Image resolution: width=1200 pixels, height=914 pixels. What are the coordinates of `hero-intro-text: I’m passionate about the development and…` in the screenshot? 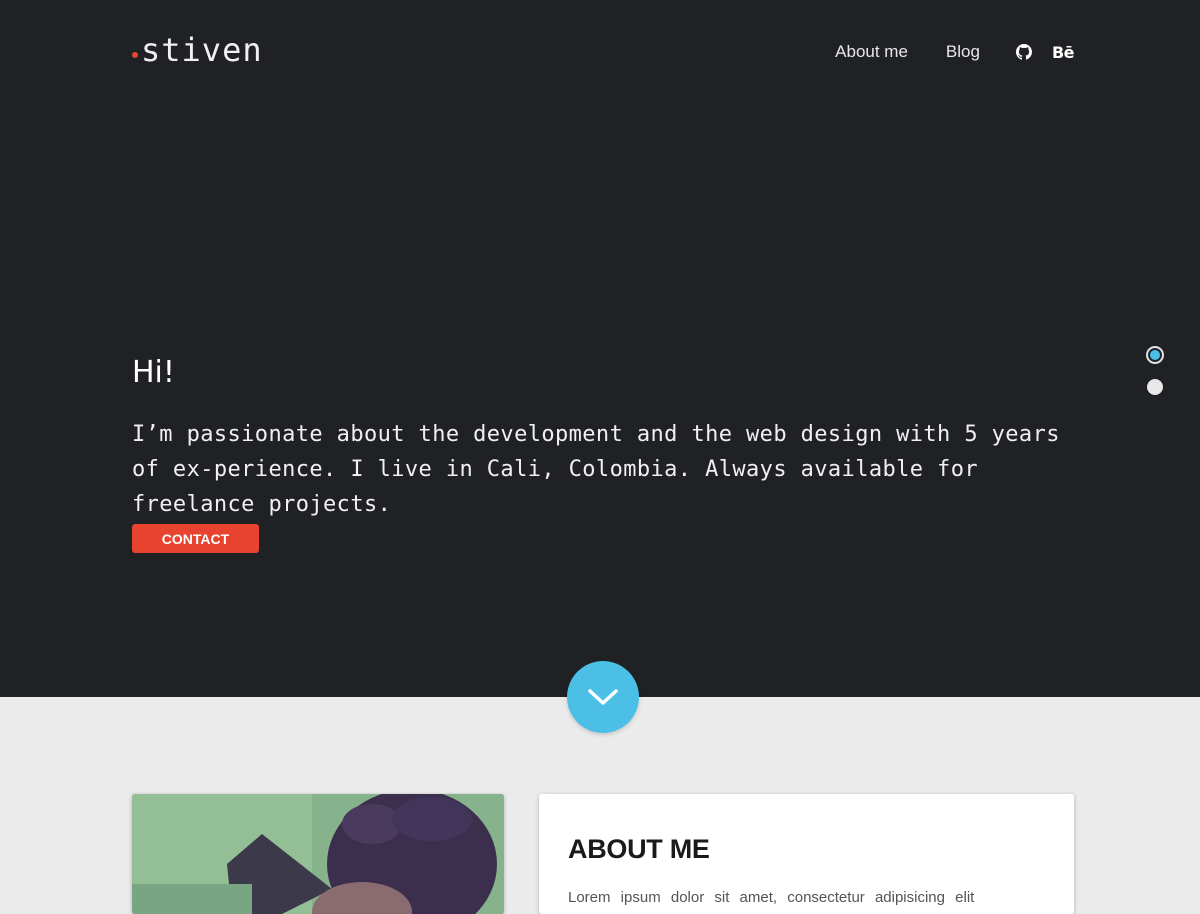 It's located at (596, 469).